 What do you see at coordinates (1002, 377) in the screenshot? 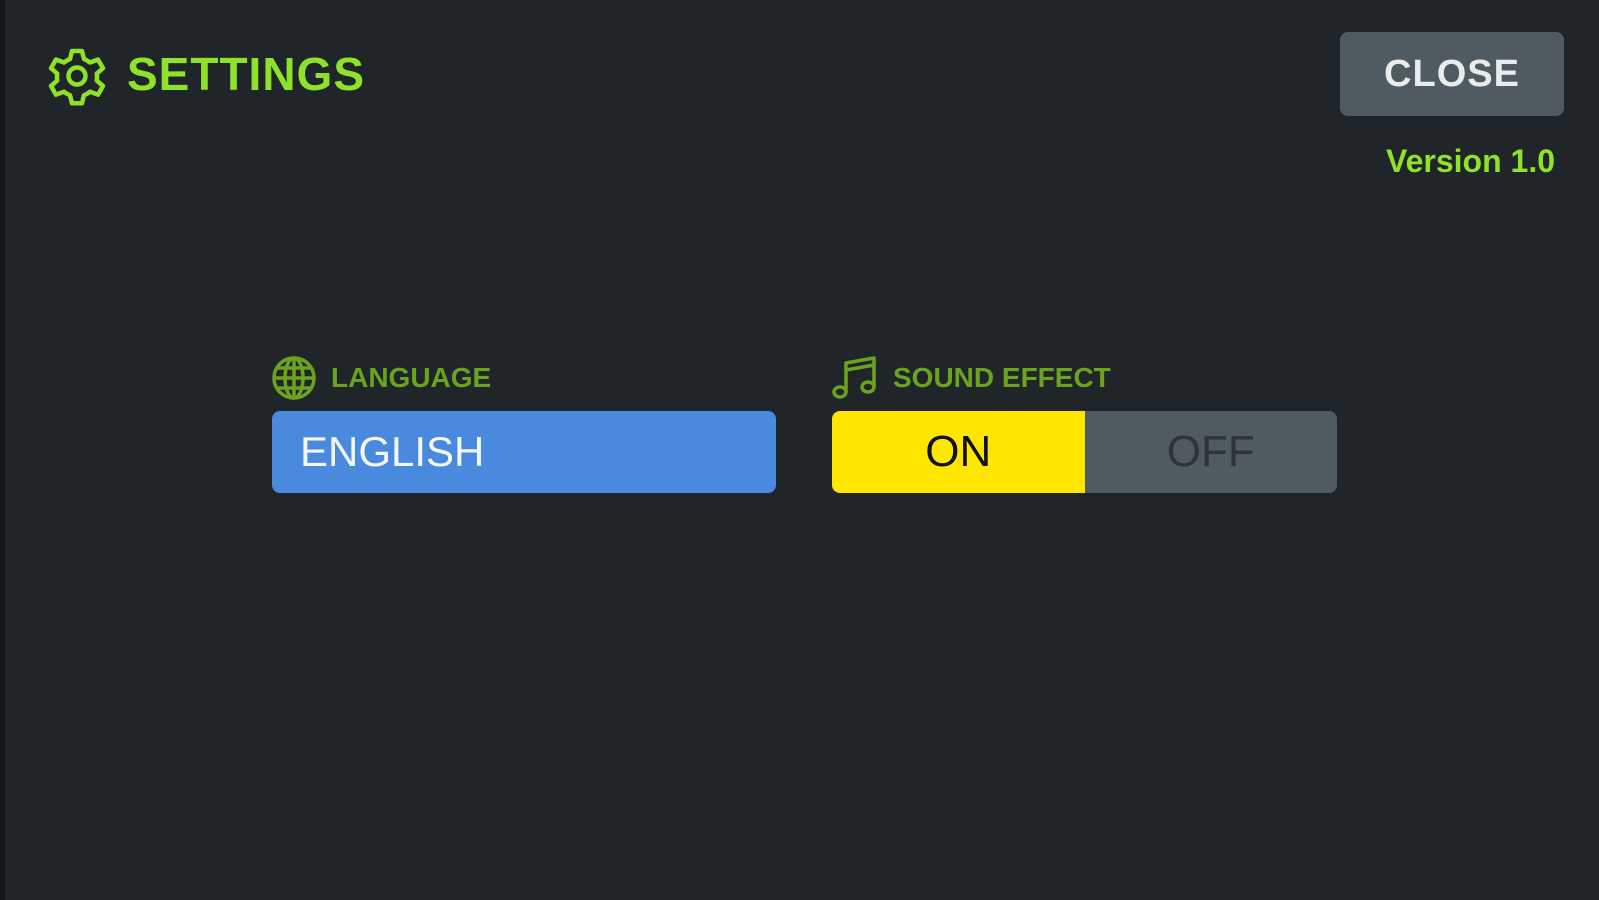
I see `sound-effect-label: SOUND EFFECT` at bounding box center [1002, 377].